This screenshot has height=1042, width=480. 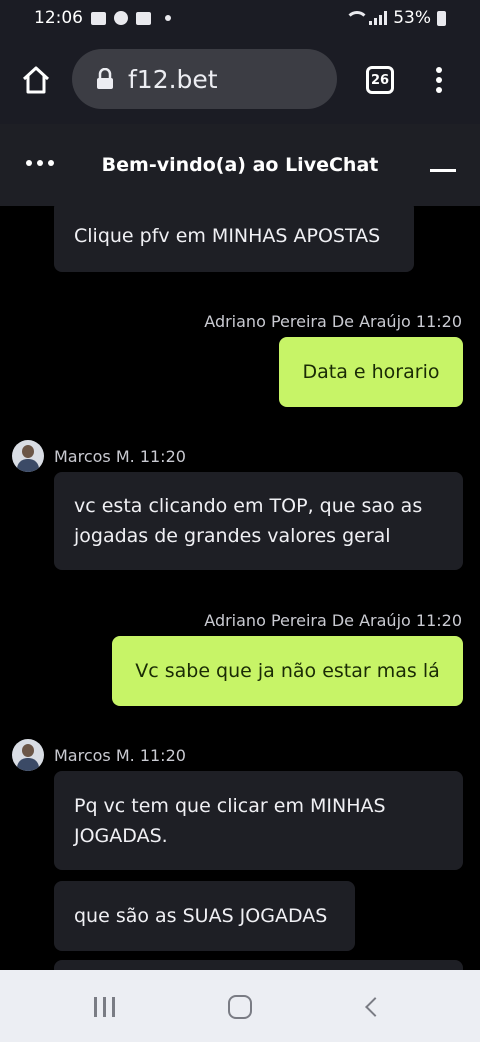 What do you see at coordinates (258, 965) in the screenshot?
I see `message-bubble-partial` at bounding box center [258, 965].